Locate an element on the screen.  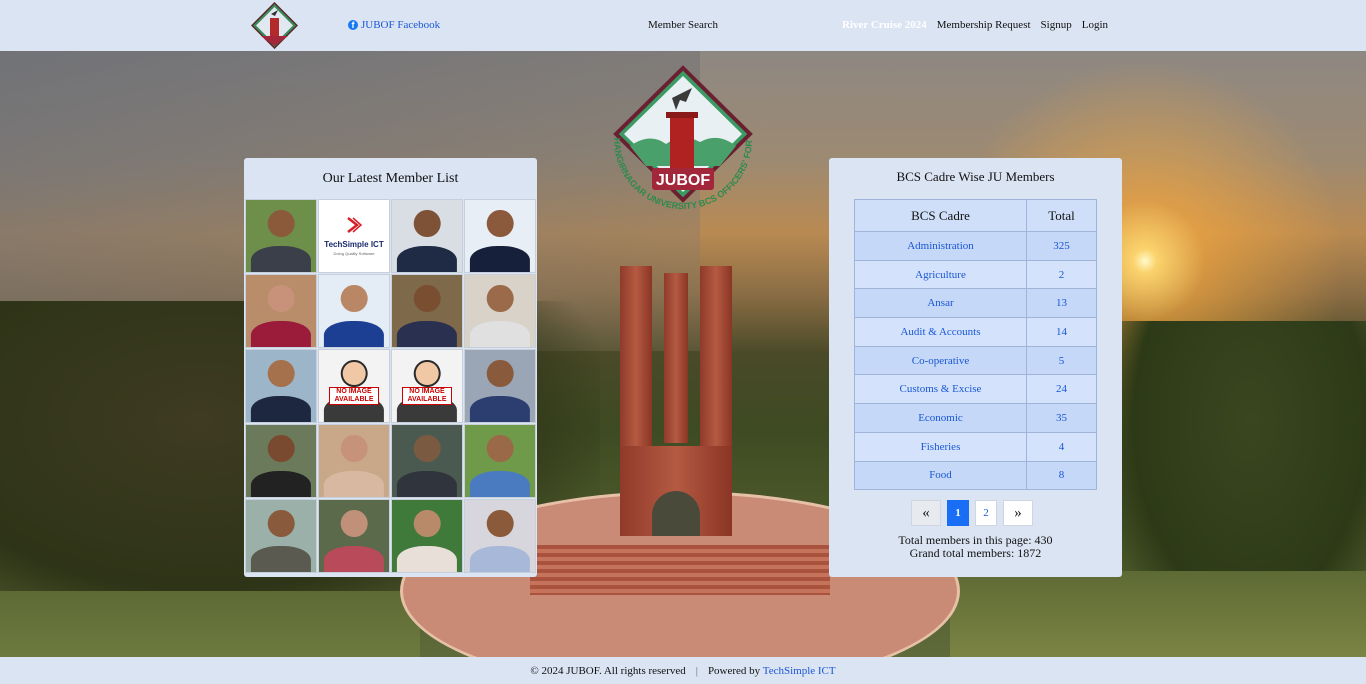
member-photo: TechSimple ICT Doing Quality Software is located at coordinates (354, 236).